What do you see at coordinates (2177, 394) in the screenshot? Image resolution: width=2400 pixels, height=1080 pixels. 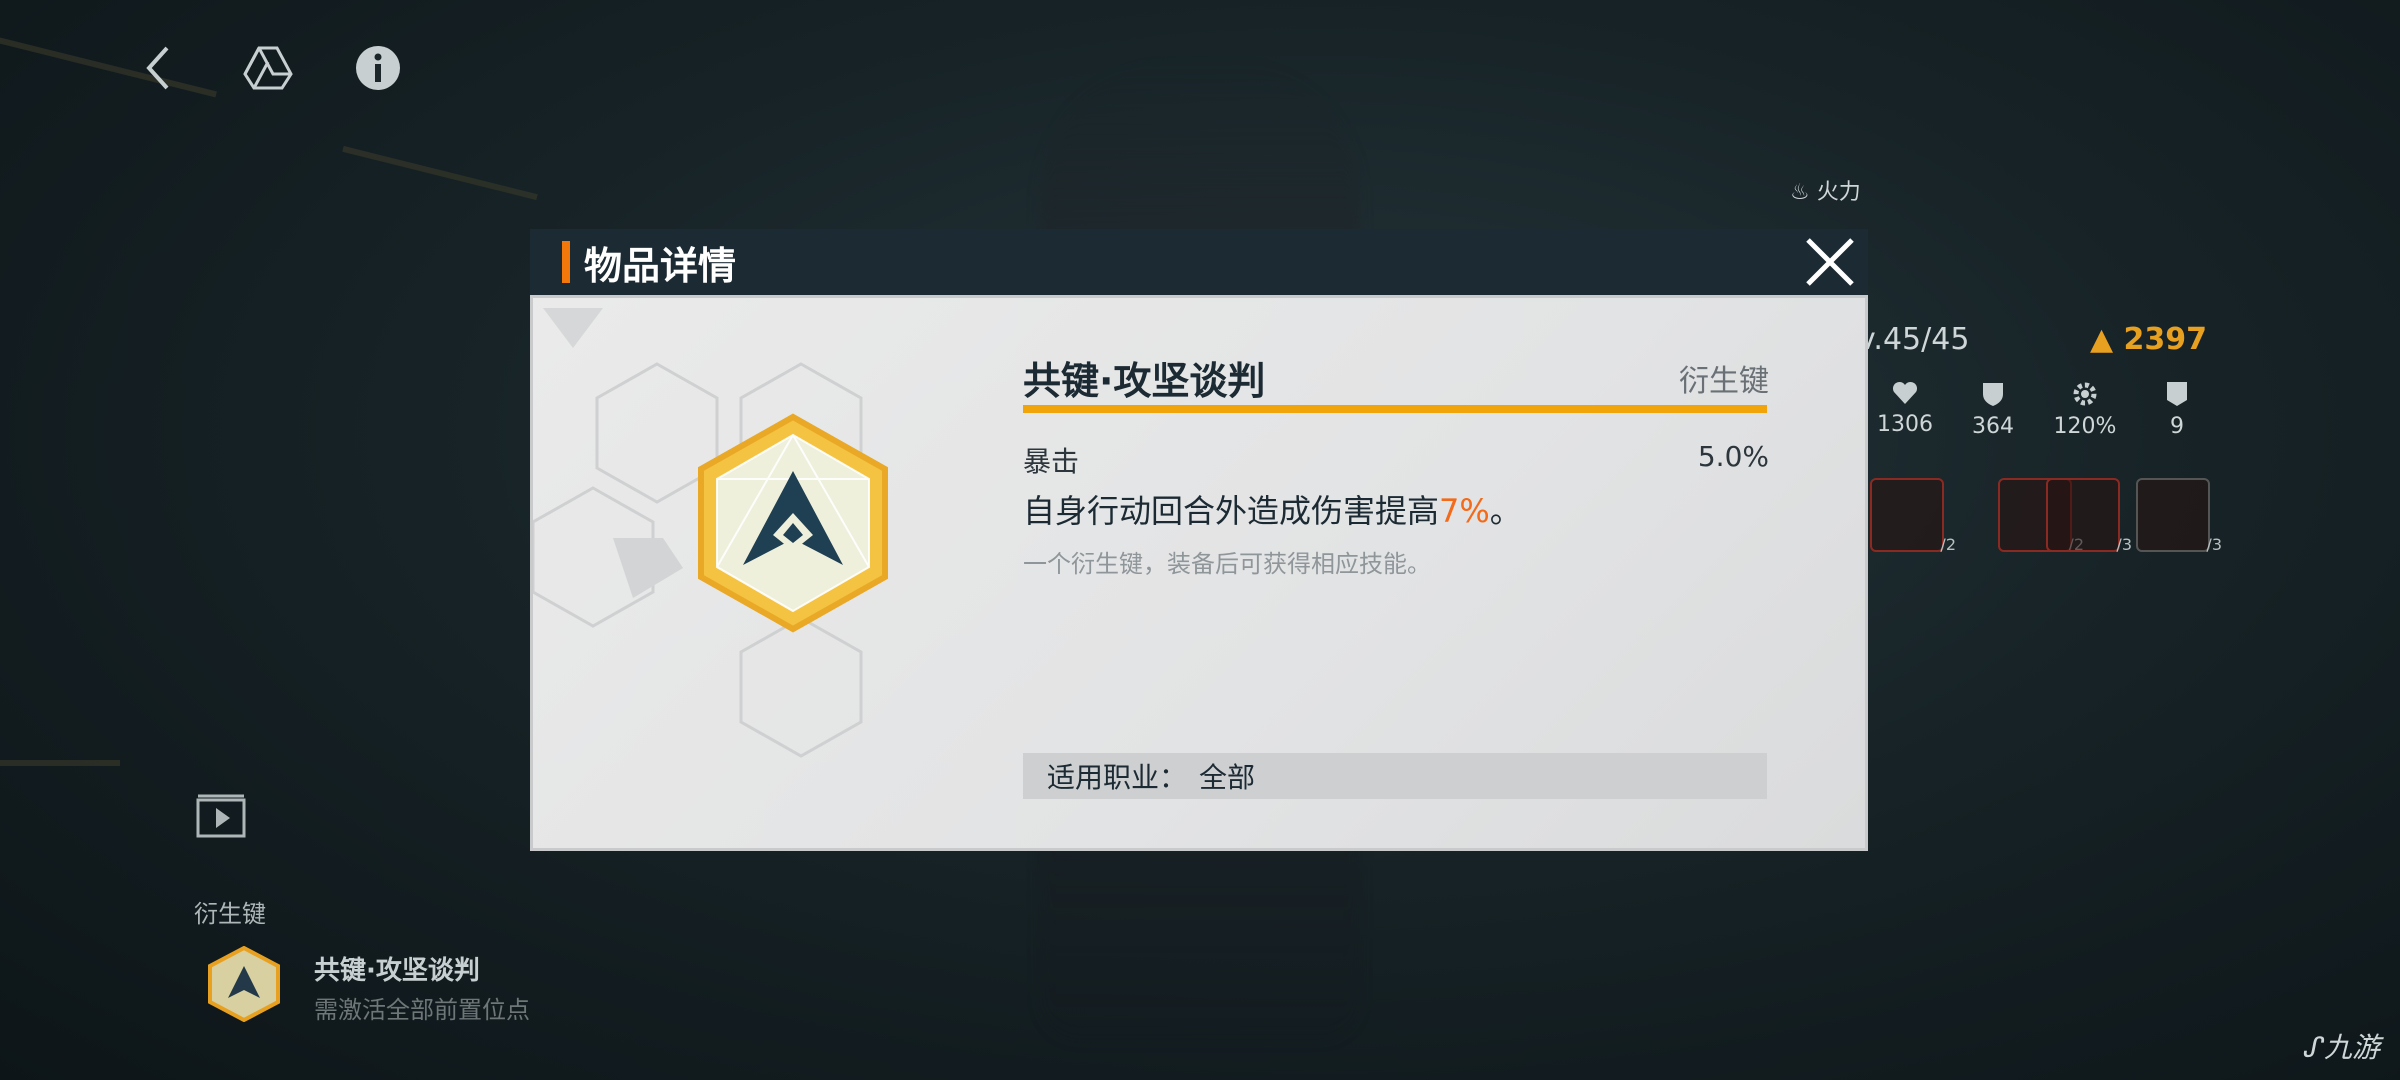 I see `badge-icon` at bounding box center [2177, 394].